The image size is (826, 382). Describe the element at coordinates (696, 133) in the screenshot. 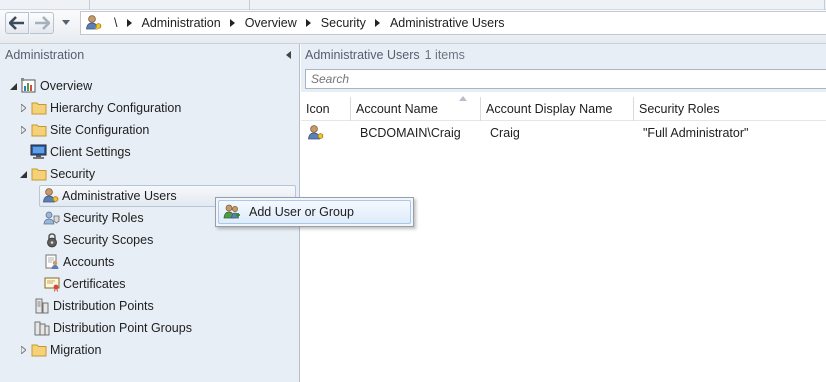

I see `cell-security-roles: "Full Administrator"` at that location.